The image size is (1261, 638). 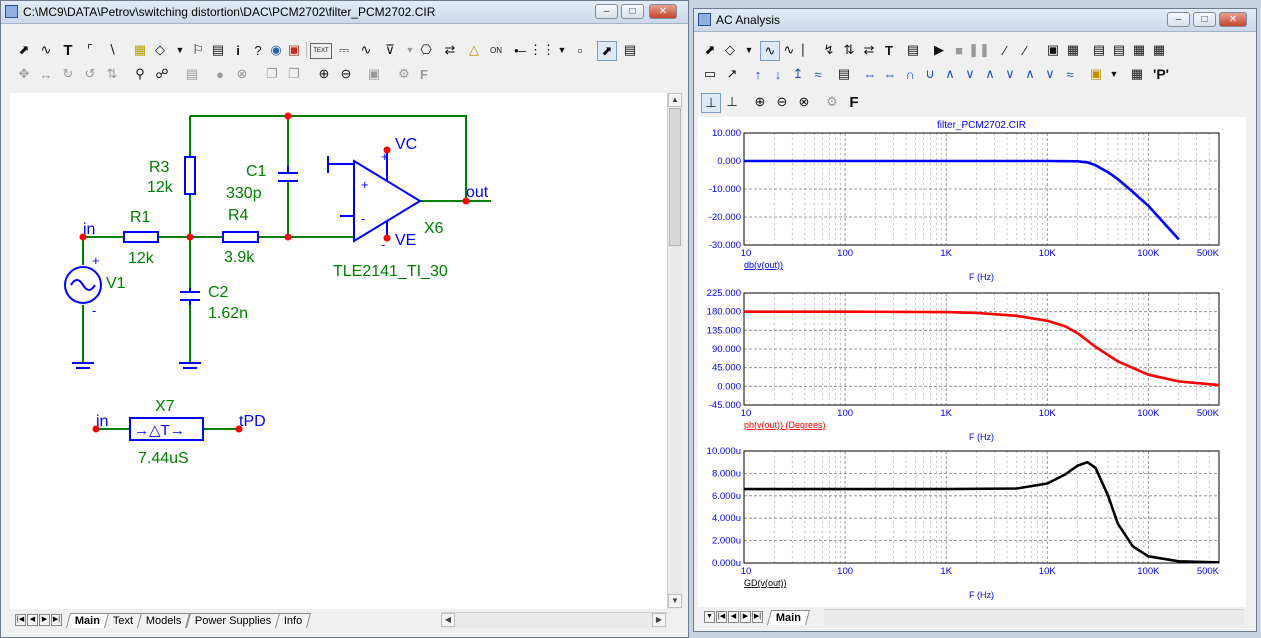 What do you see at coordinates (607, 51) in the screenshot?
I see `cursor-tool-icon: ⬈` at bounding box center [607, 51].